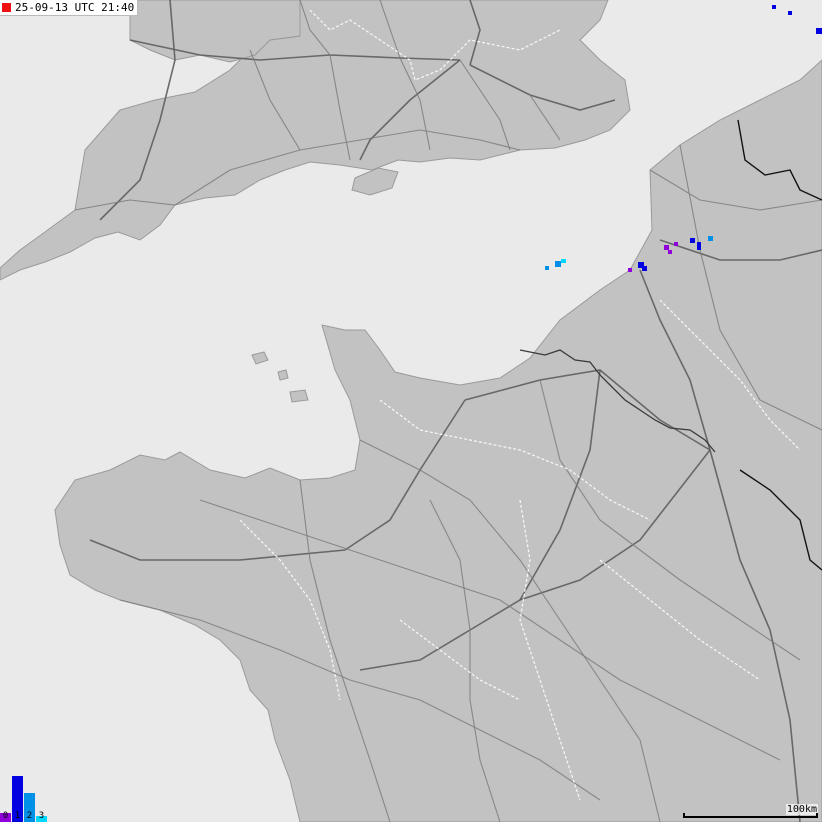 This screenshot has height=822, width=822. What do you see at coordinates (280, 377) in the screenshot?
I see `land-channel-islands` at bounding box center [280, 377].